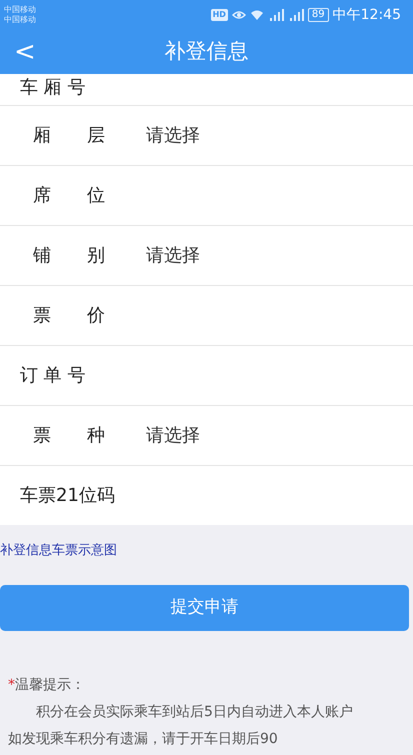 The height and width of the screenshot is (755, 413). Describe the element at coordinates (53, 376) in the screenshot. I see `field-label: 订 单 号` at that location.